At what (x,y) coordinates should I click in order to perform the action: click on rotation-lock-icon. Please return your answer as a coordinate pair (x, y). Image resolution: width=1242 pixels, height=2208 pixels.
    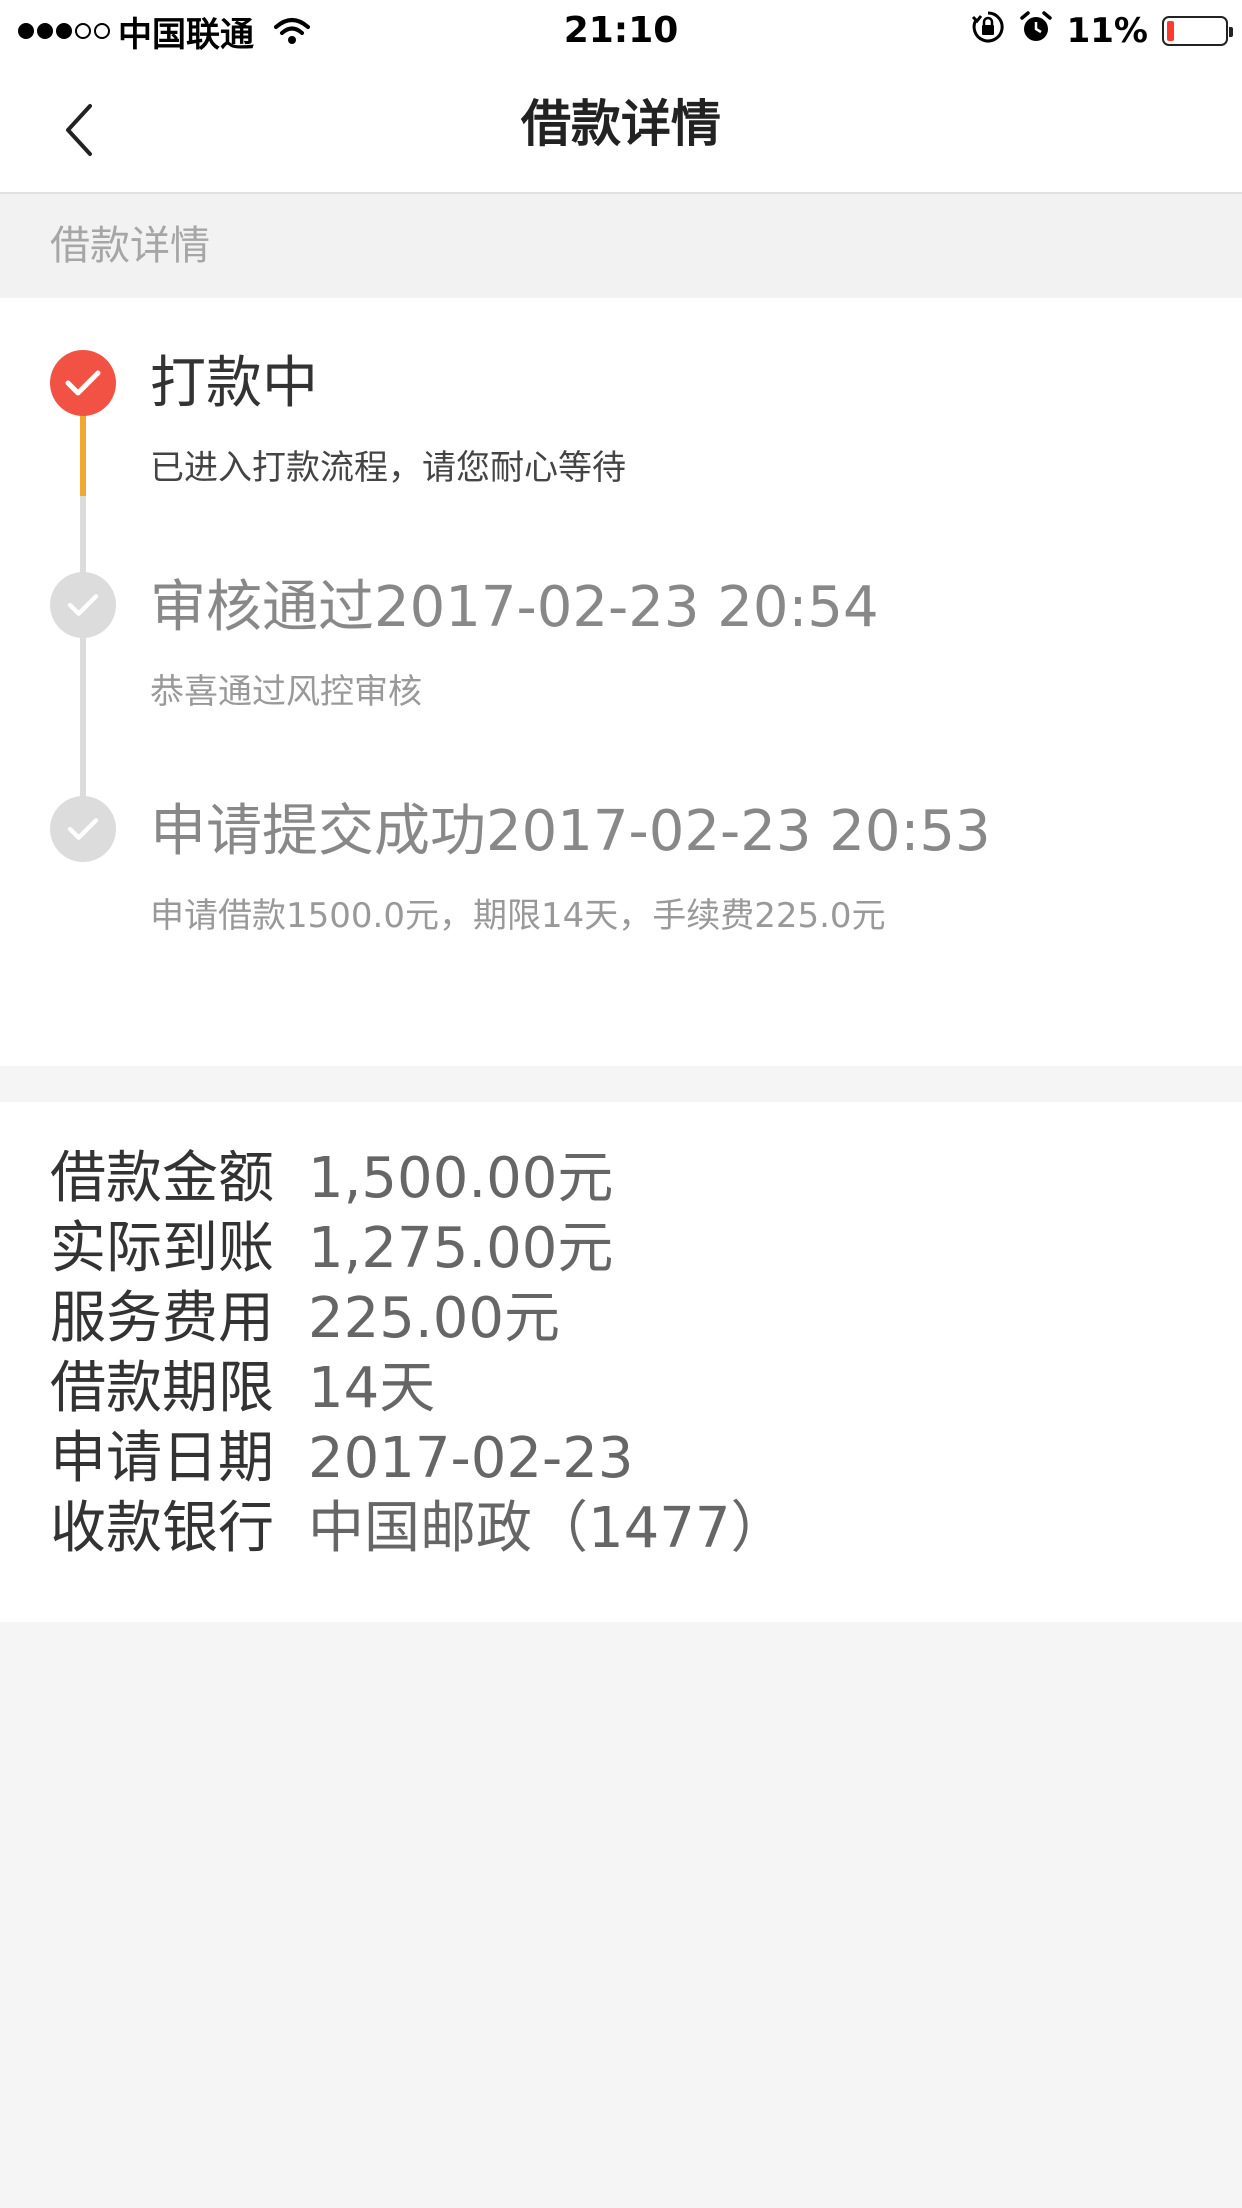
    Looking at the image, I should click on (988, 31).